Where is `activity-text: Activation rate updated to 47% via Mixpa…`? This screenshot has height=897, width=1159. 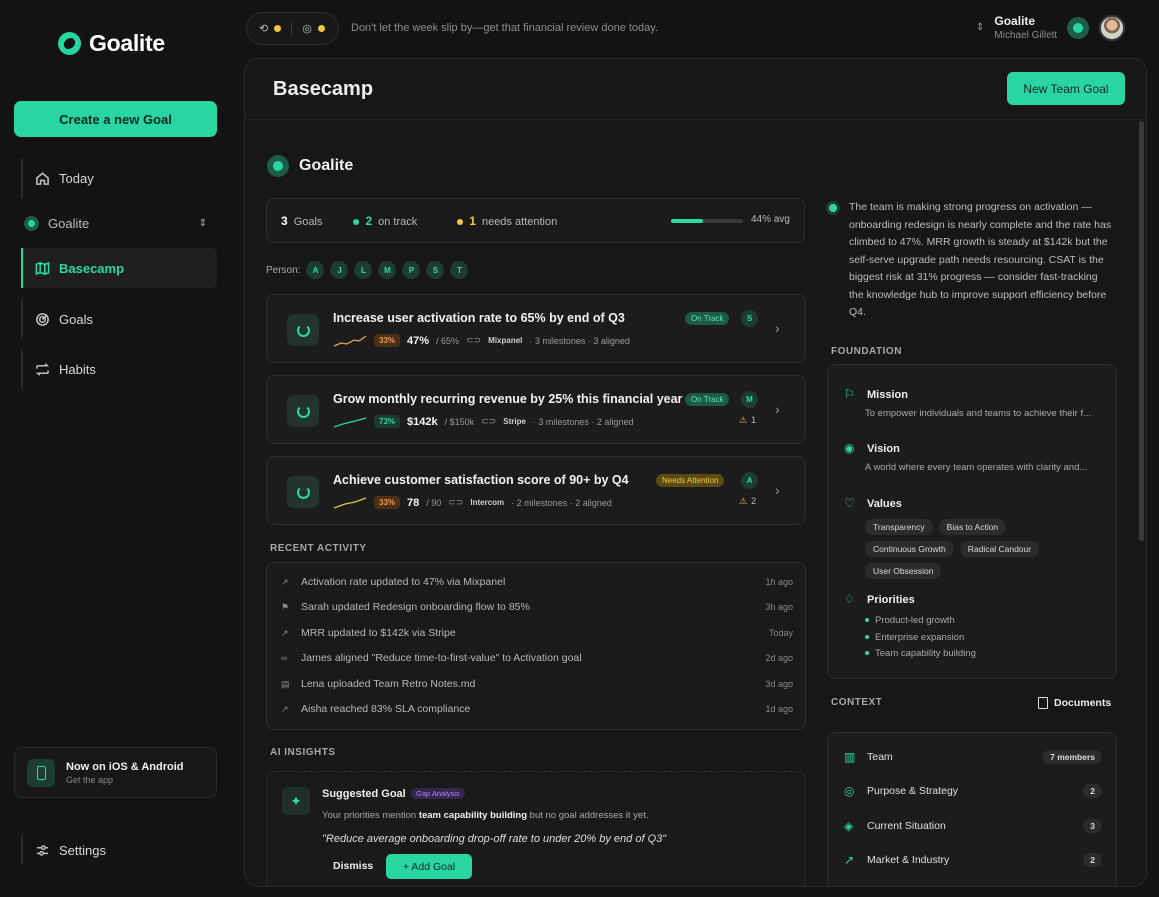
activity-text: Activation rate updated to 47% via Mixpa… is located at coordinates (403, 582).